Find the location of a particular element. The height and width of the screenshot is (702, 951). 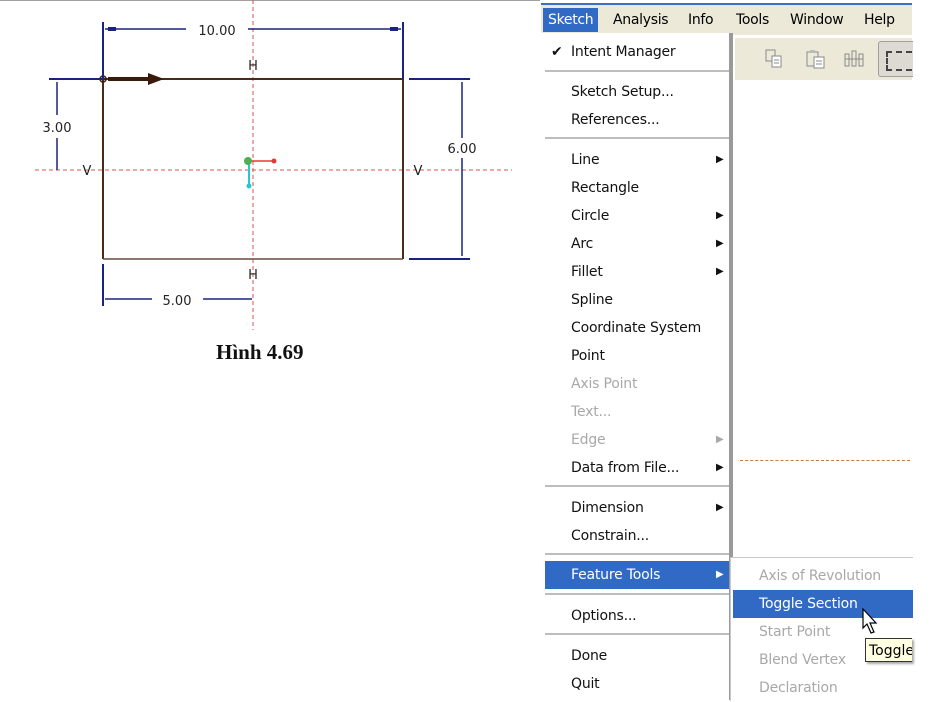

menu-sketch: Sketch is located at coordinates (571, 20).